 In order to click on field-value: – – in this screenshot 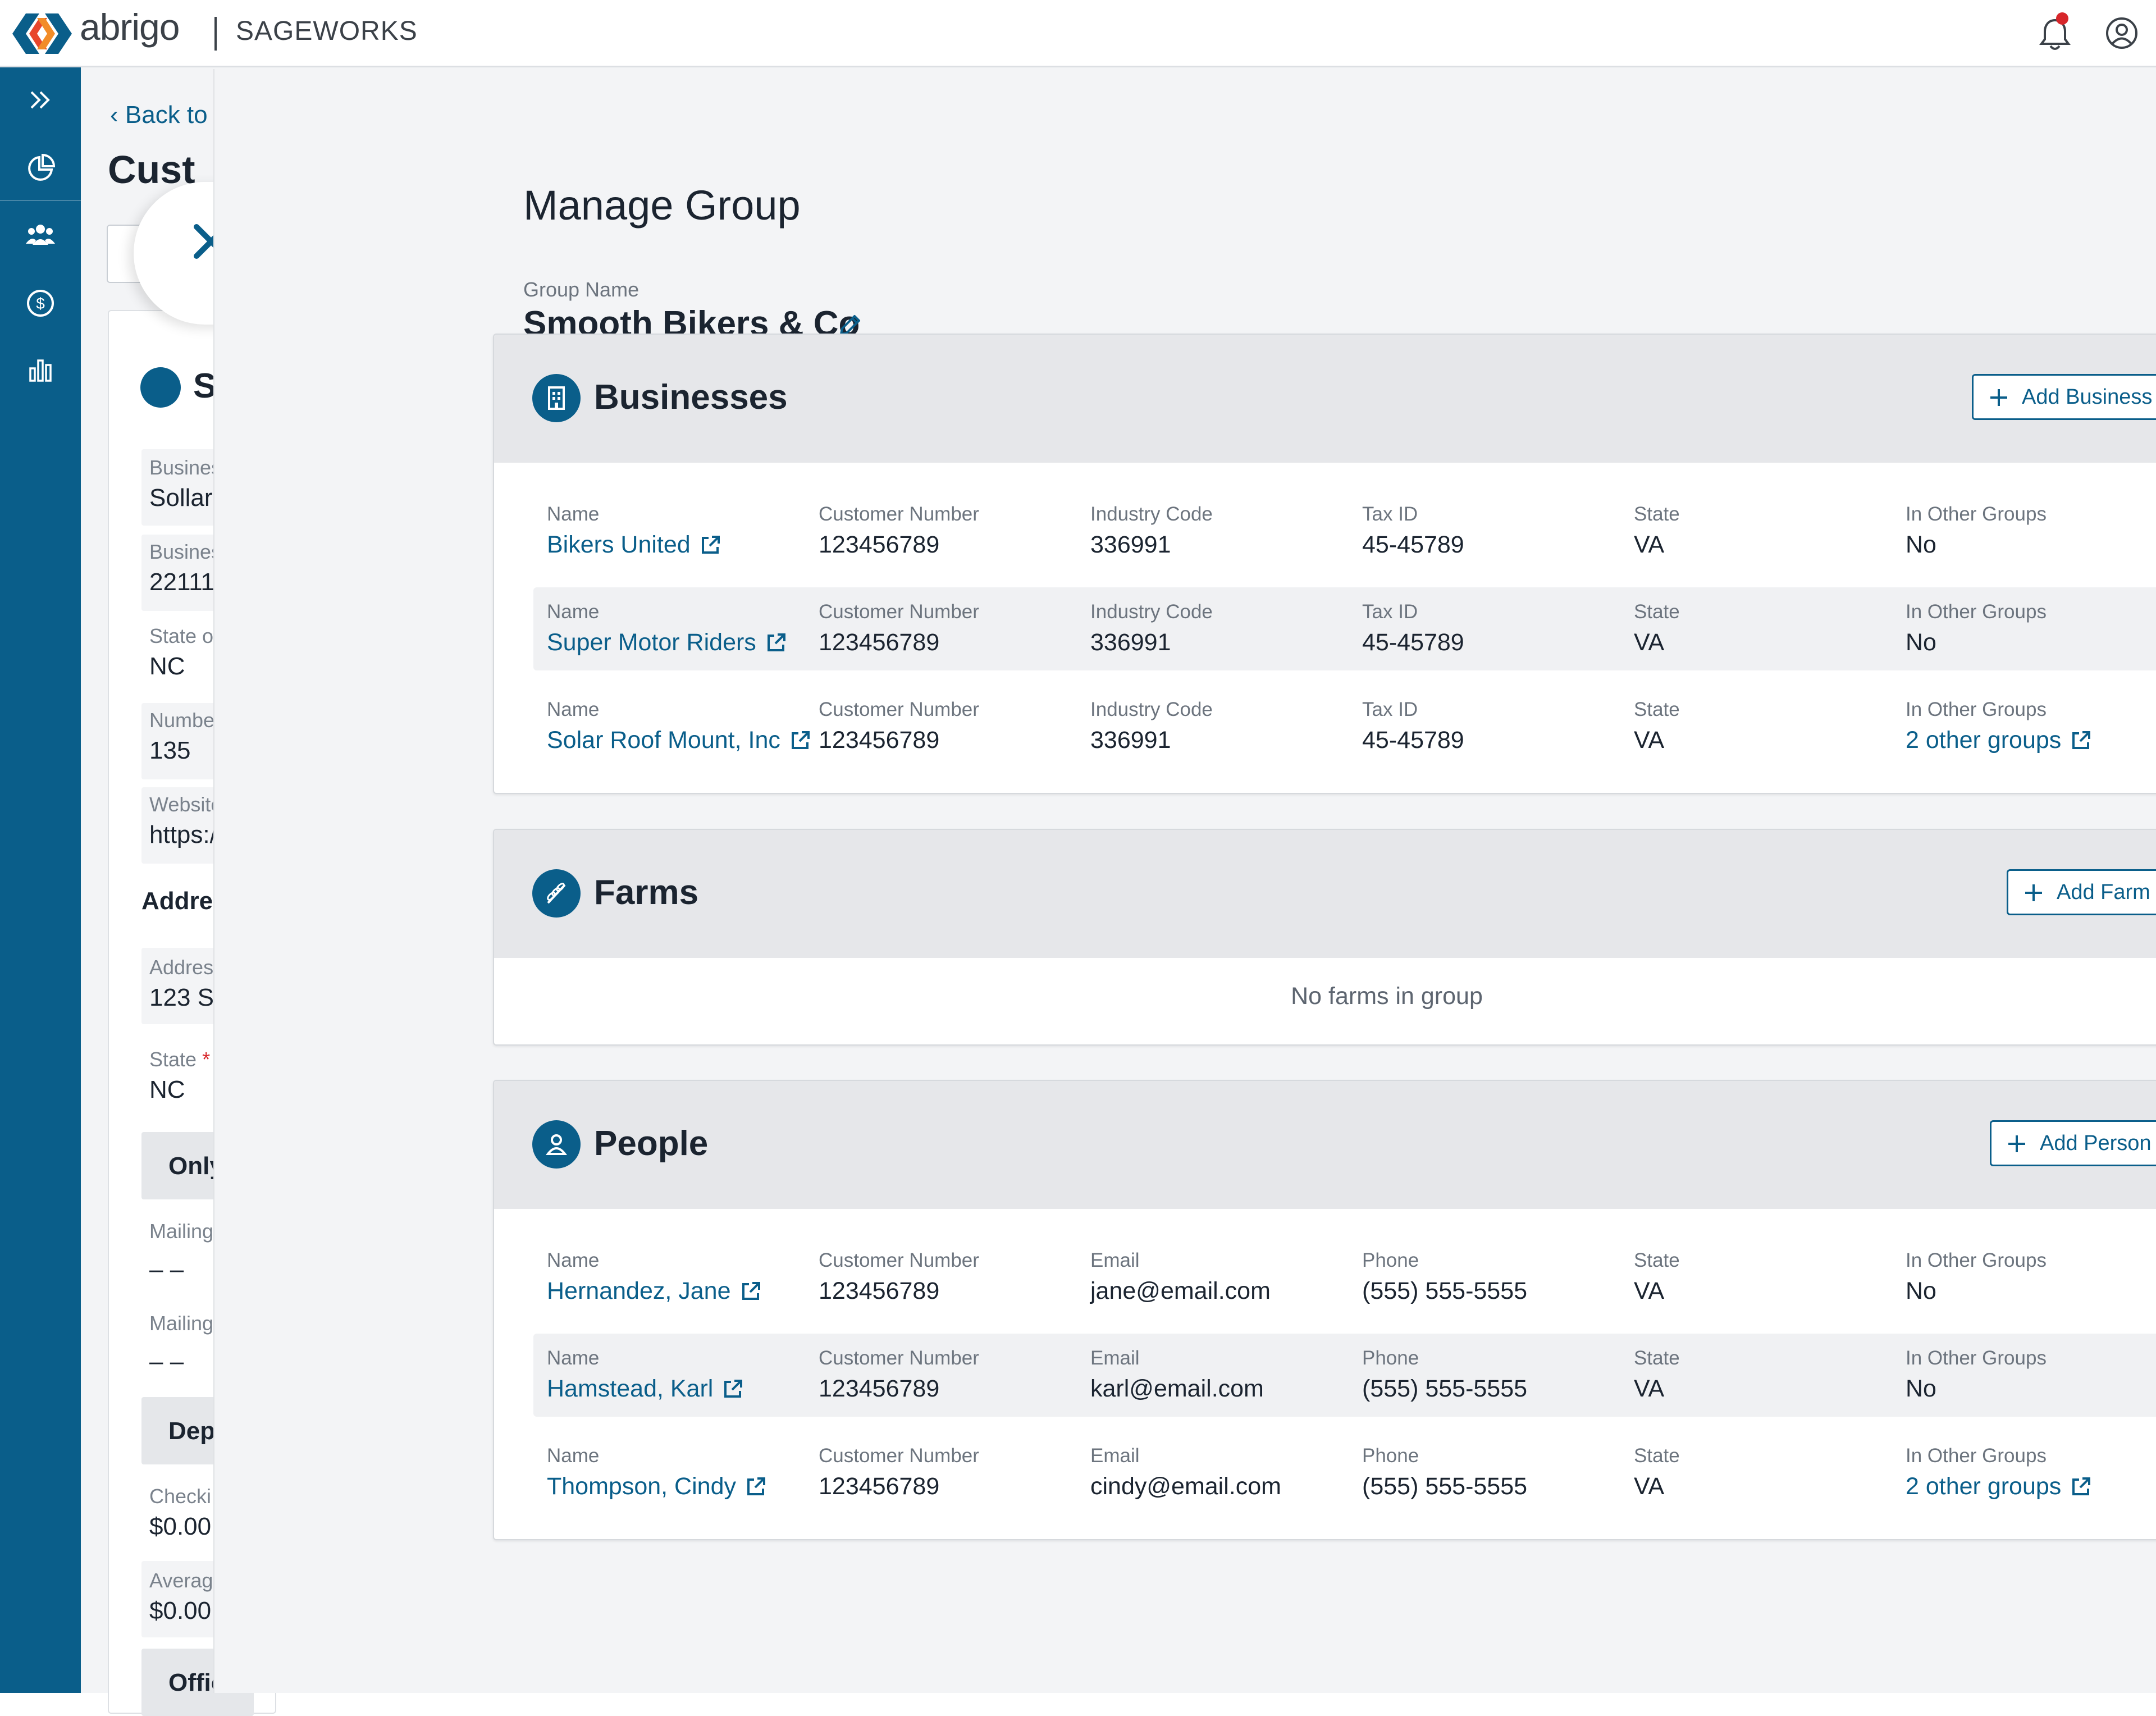, I will do `click(166, 1269)`.